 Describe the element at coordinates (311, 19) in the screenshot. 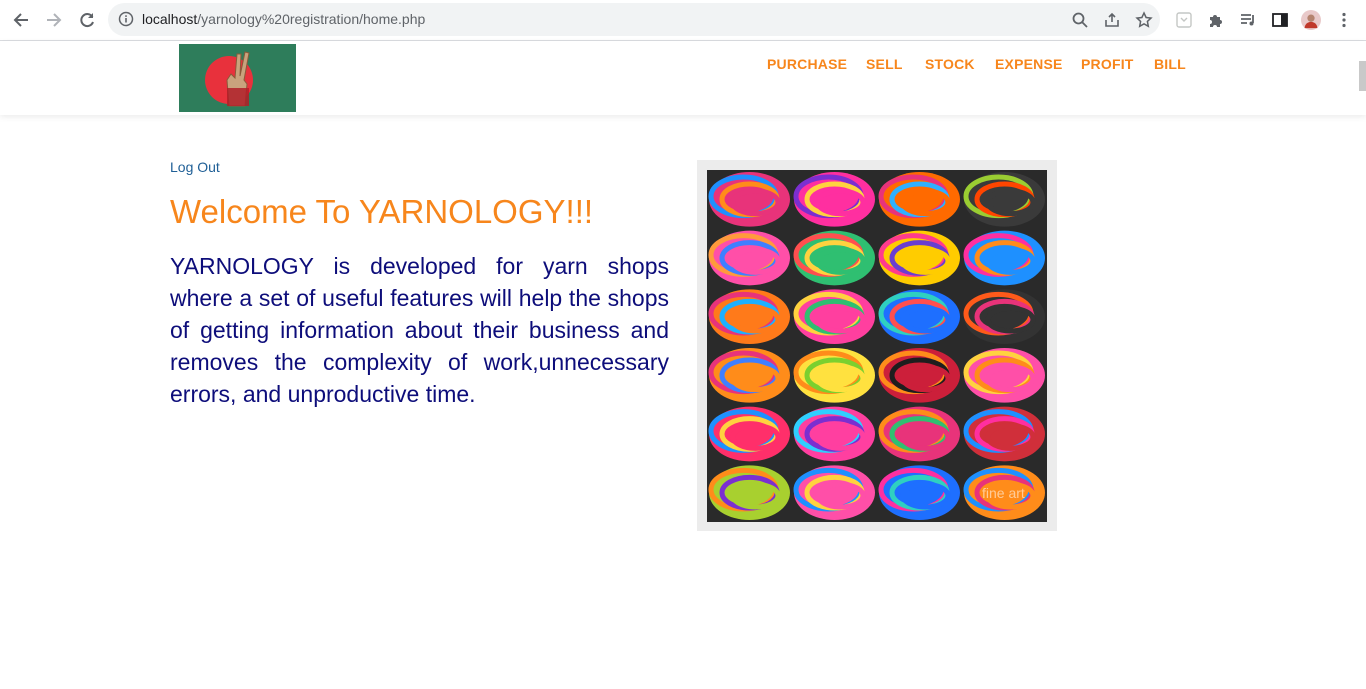

I see `url-path: /yarnology%20registration/home.php` at that location.